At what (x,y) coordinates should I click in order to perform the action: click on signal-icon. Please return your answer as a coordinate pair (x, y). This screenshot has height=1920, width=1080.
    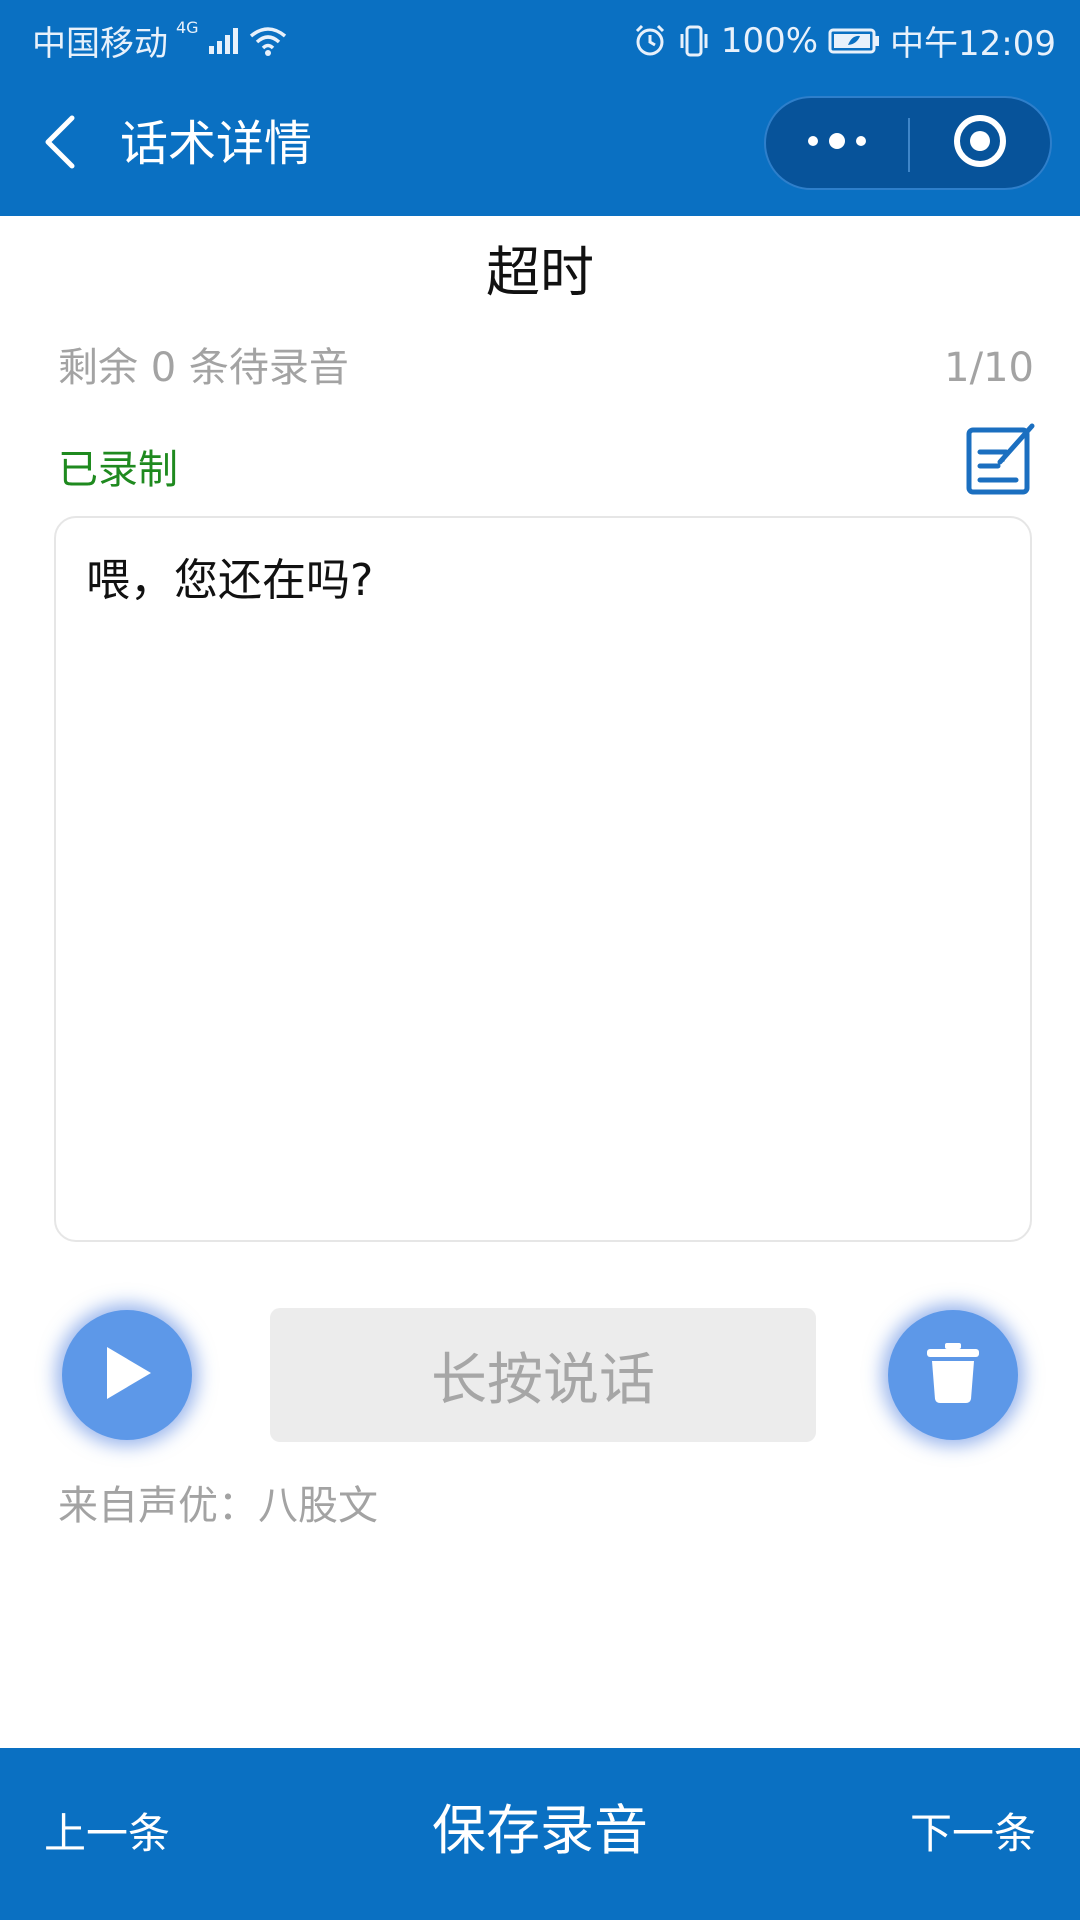
    Looking at the image, I should click on (224, 41).